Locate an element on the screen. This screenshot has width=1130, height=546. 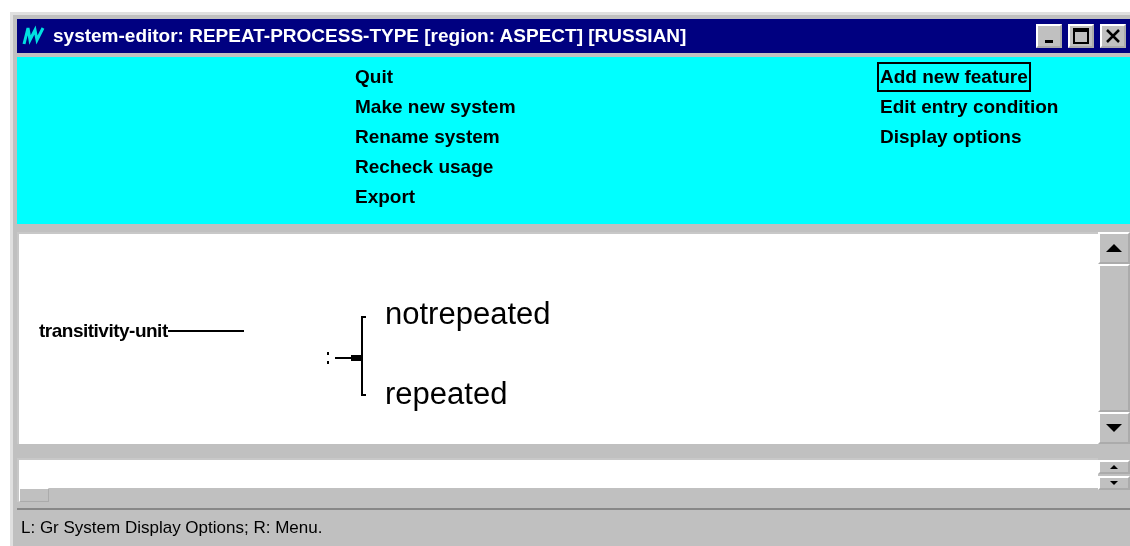
close-icon is located at coordinates (1113, 36).